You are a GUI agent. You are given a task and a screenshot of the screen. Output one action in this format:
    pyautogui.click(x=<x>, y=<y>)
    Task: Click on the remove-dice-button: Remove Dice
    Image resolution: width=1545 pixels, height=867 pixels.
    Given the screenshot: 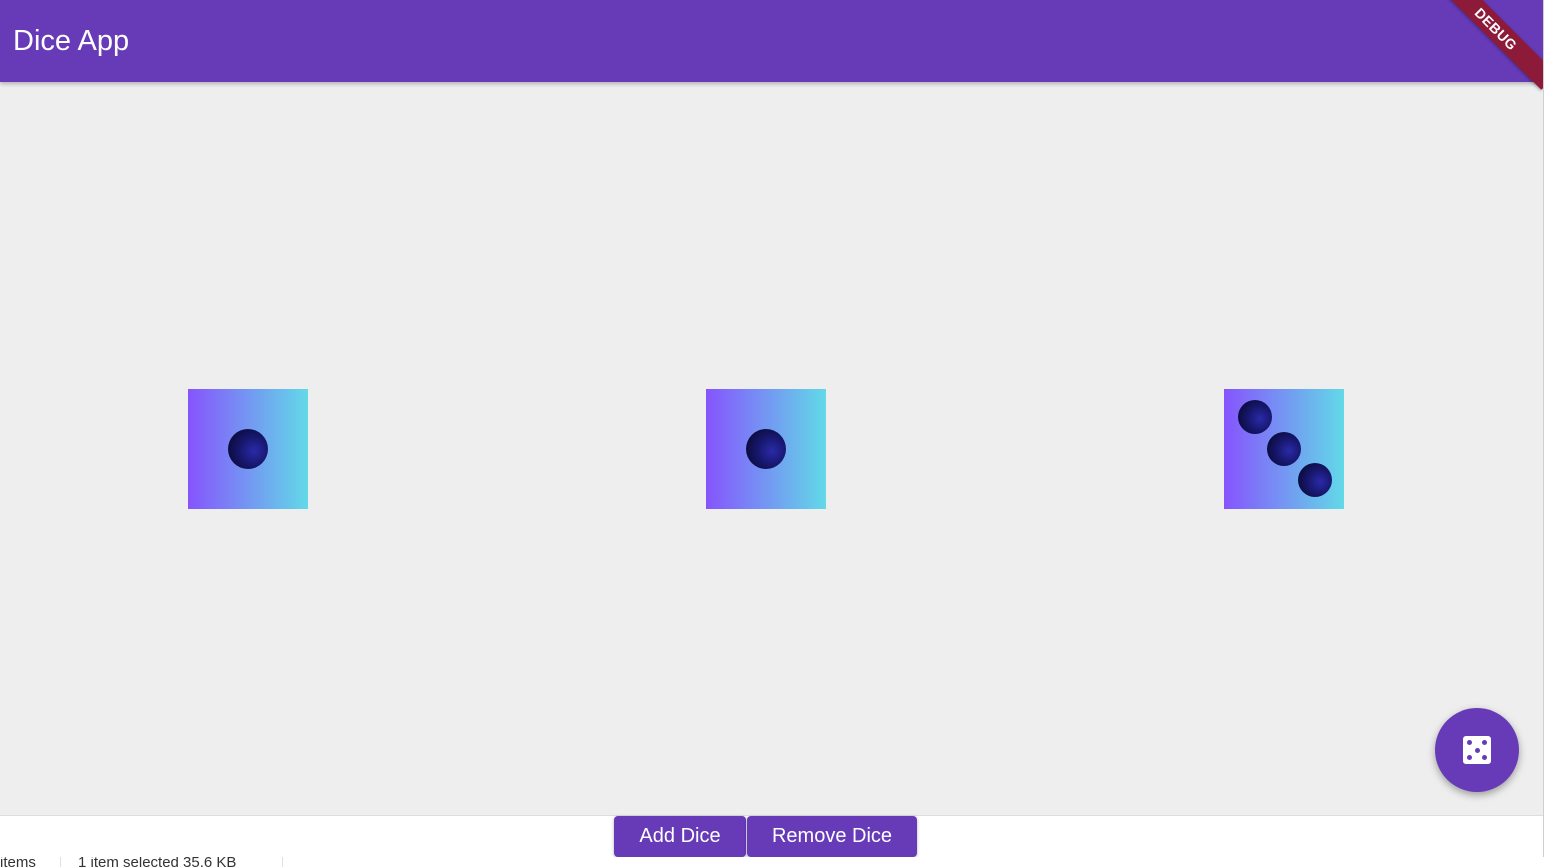 What is the action you would take?
    pyautogui.click(x=832, y=836)
    